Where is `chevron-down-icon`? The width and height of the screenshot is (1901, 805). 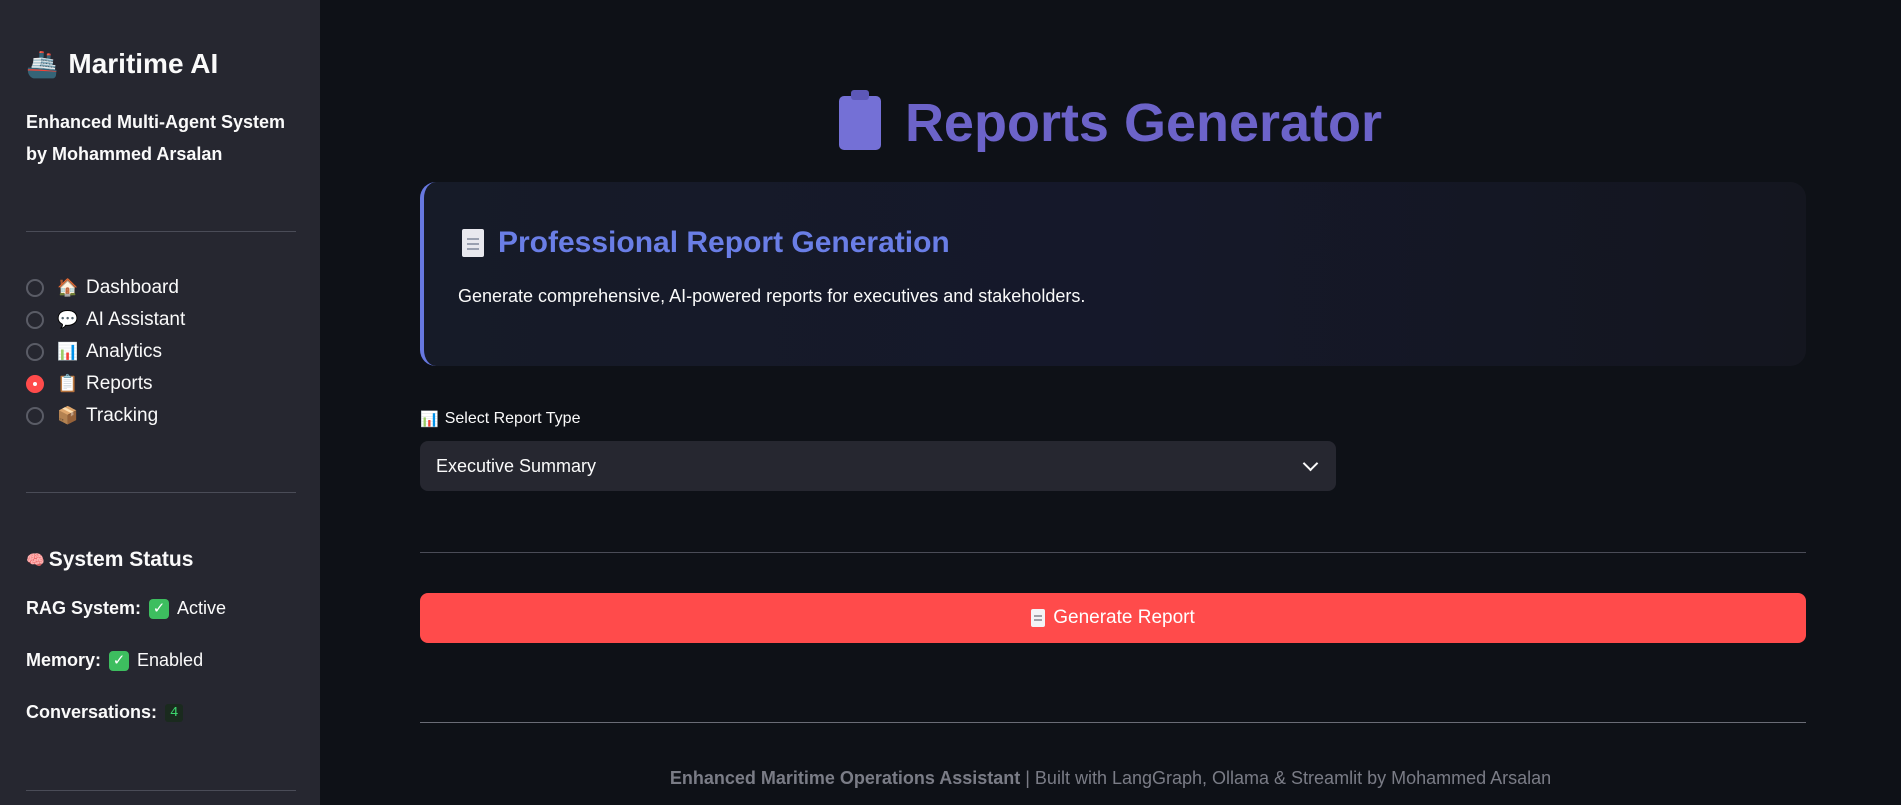
chevron-down-icon is located at coordinates (1310, 463).